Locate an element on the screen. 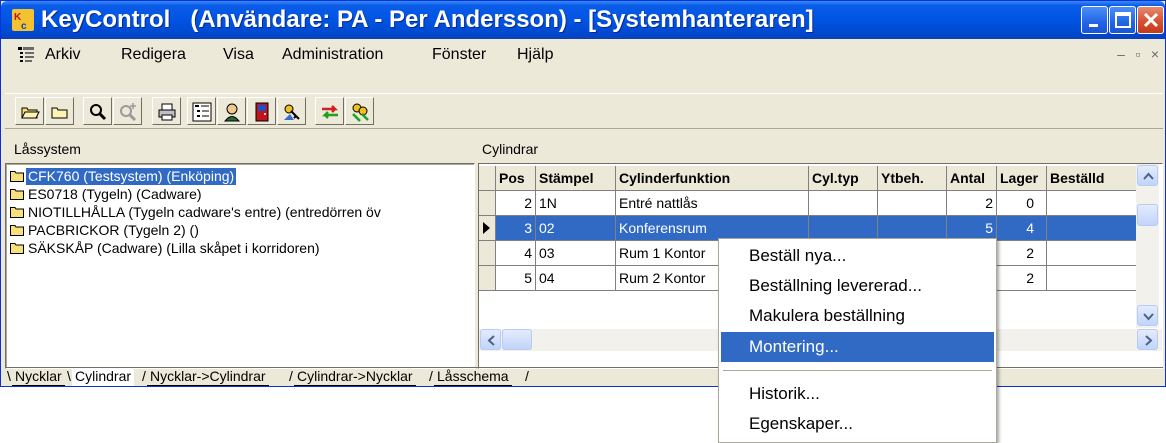  keys-group-button is located at coordinates (359, 111).